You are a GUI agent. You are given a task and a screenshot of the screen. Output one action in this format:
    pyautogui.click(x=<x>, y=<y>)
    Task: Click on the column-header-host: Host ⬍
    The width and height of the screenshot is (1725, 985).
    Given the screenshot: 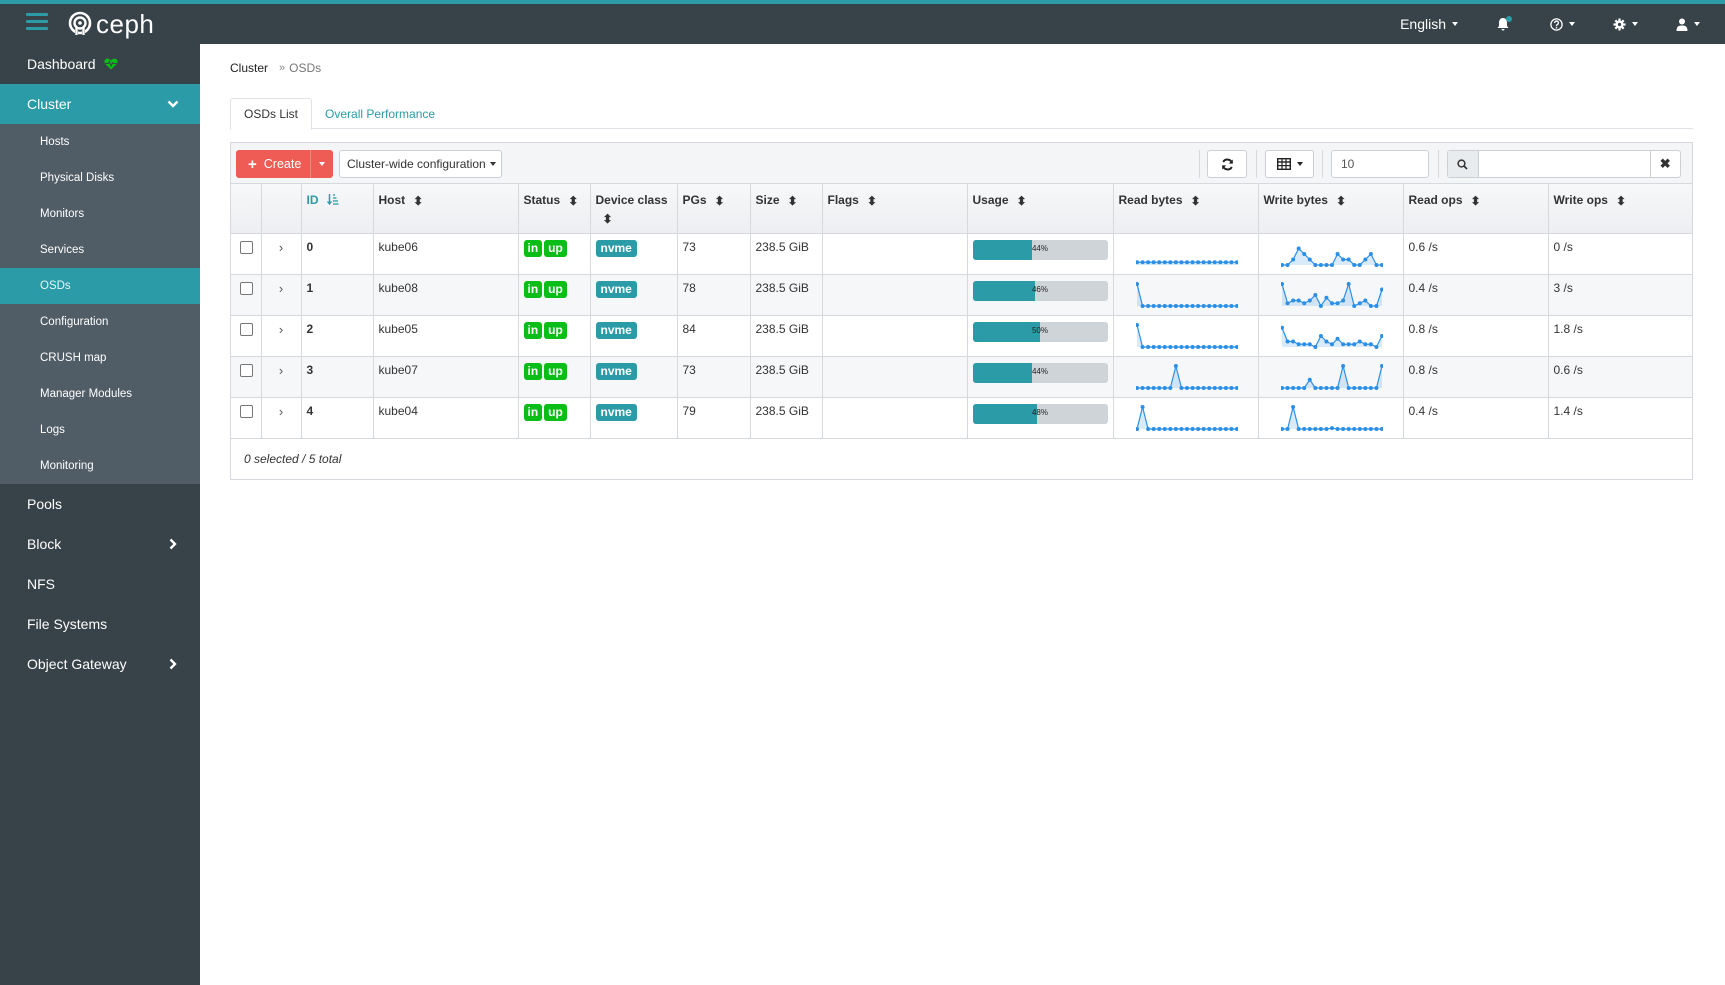 What is the action you would take?
    pyautogui.click(x=446, y=209)
    